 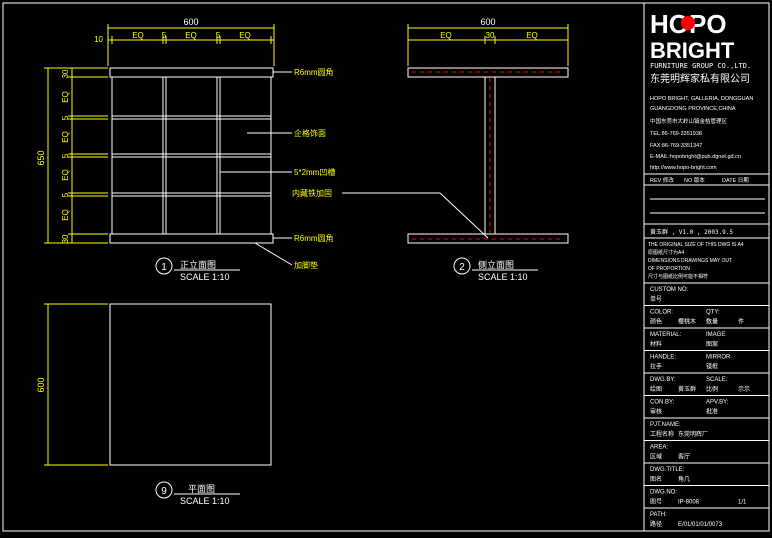 What do you see at coordinates (310, 133) in the screenshot?
I see `callout-grid-finish: 企格饰面` at bounding box center [310, 133].